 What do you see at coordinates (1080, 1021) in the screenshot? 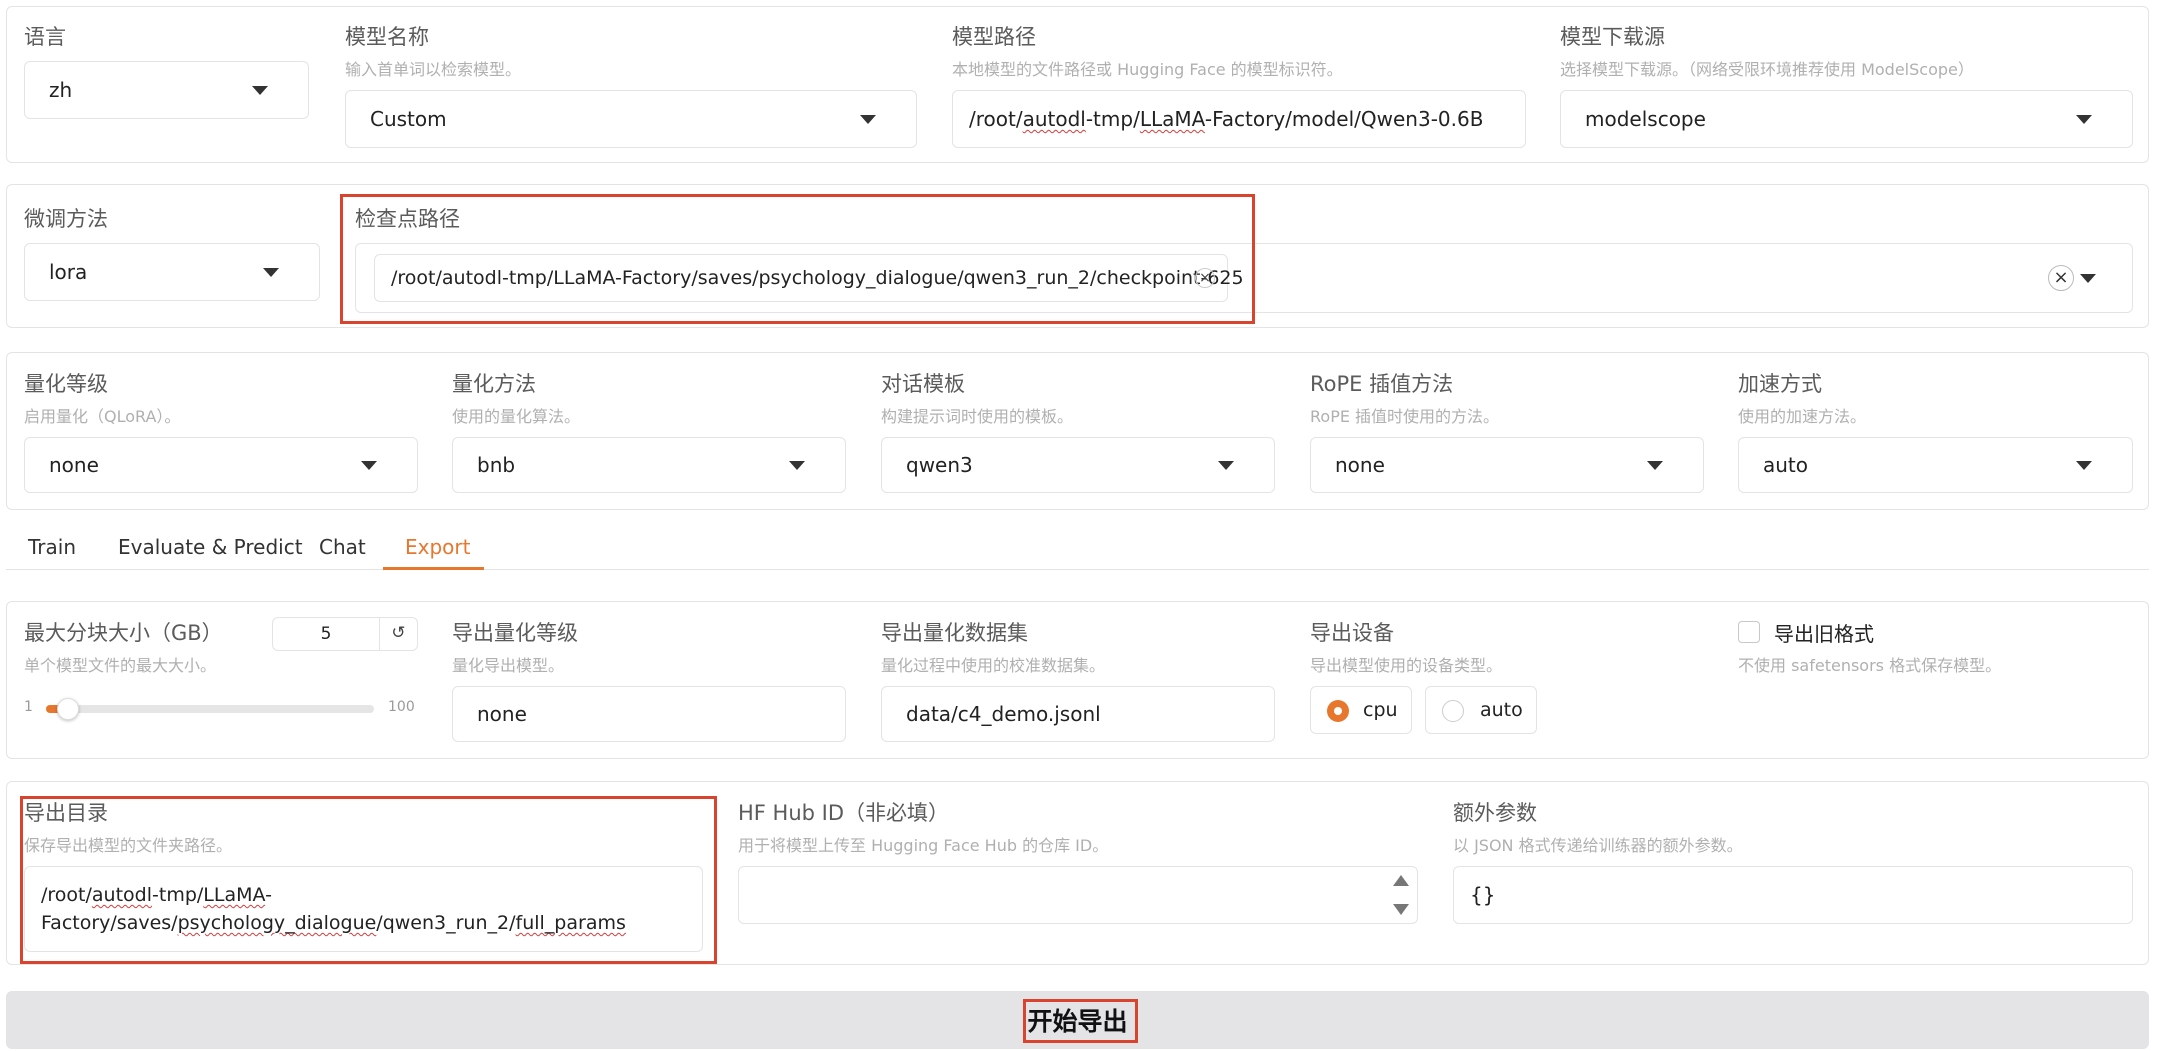
I see `start-export-highlight` at bounding box center [1080, 1021].